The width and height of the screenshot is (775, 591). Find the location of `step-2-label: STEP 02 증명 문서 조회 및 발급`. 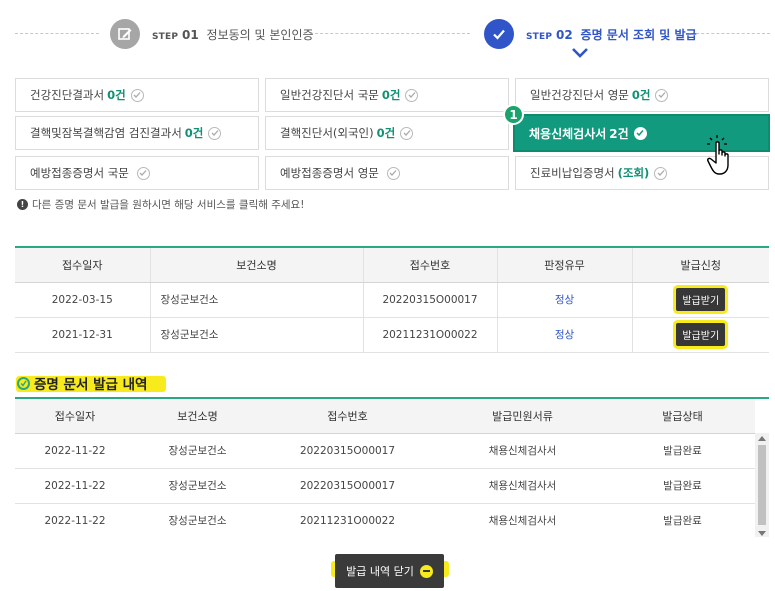

step-2-label: STEP 02 증명 문서 조회 및 발급 is located at coordinates (611, 34).